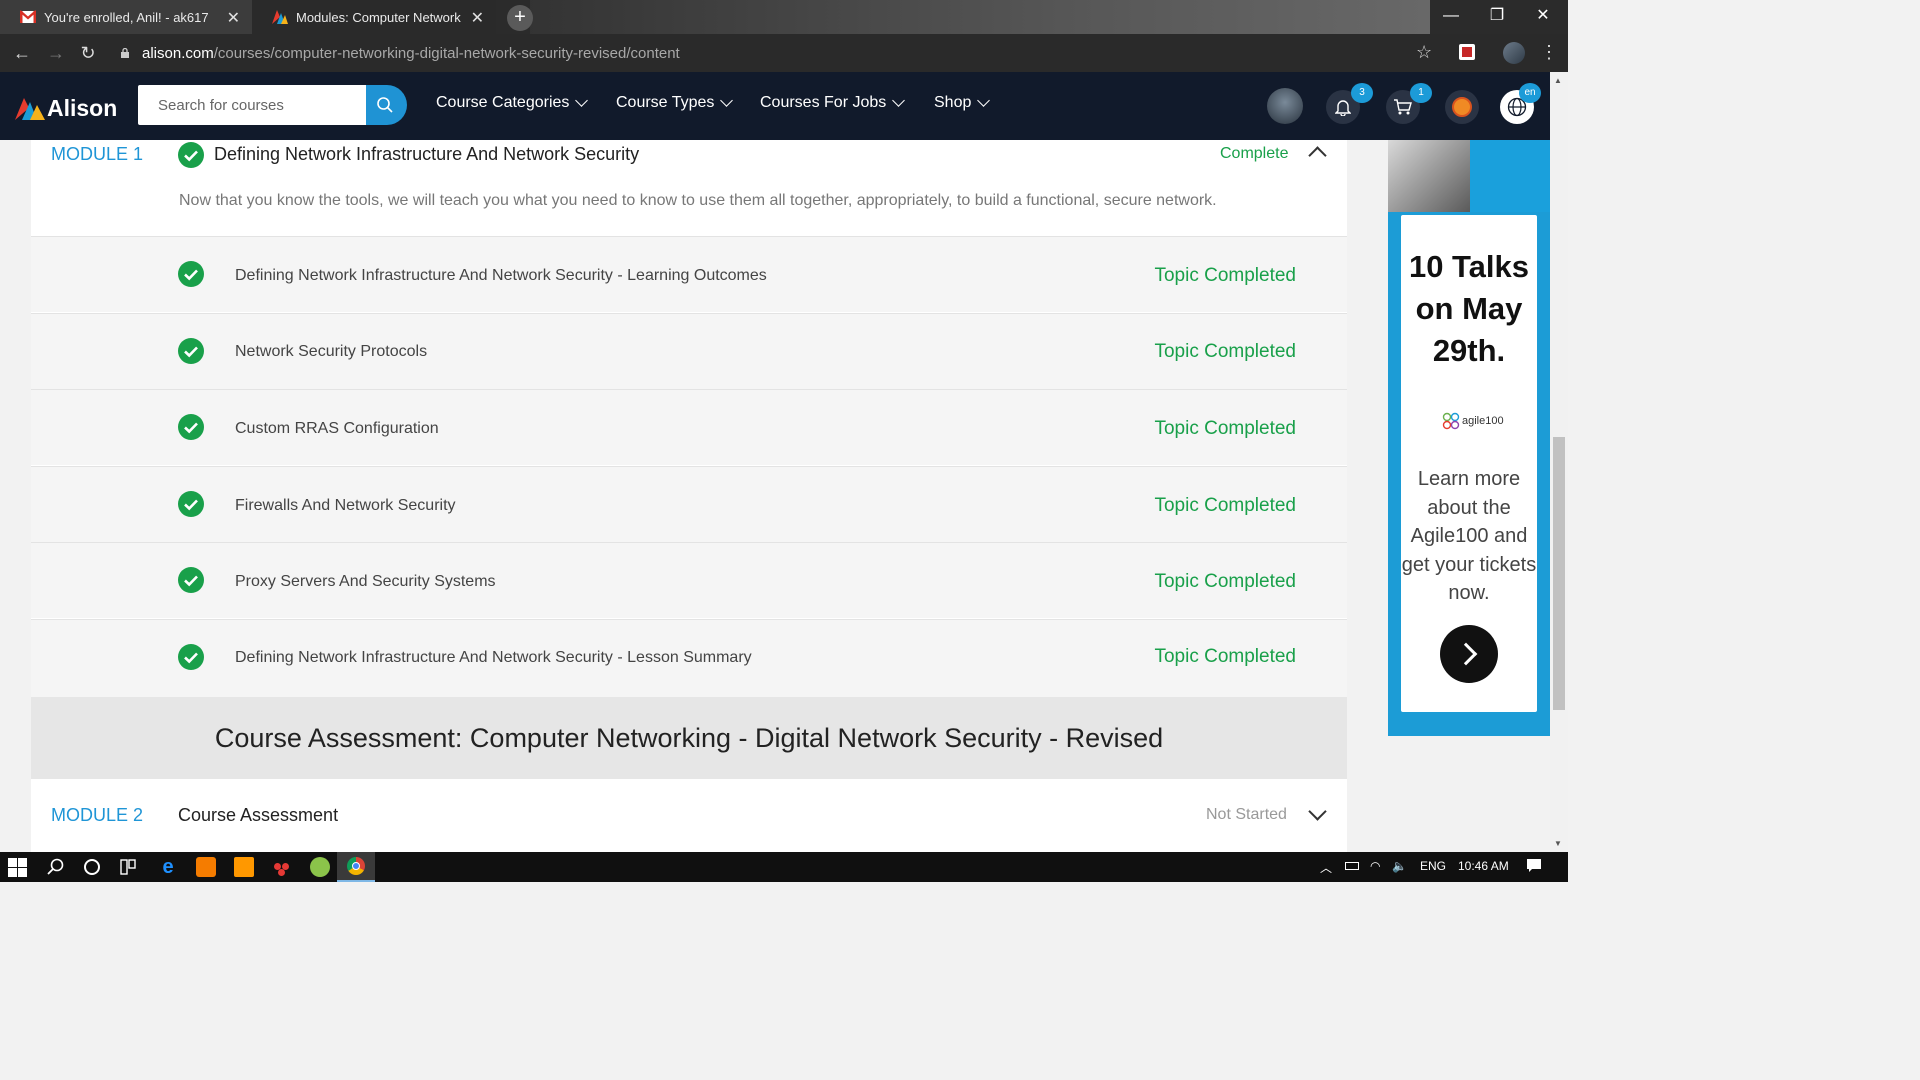  What do you see at coordinates (56, 53) in the screenshot?
I see `forward-icon: →` at bounding box center [56, 53].